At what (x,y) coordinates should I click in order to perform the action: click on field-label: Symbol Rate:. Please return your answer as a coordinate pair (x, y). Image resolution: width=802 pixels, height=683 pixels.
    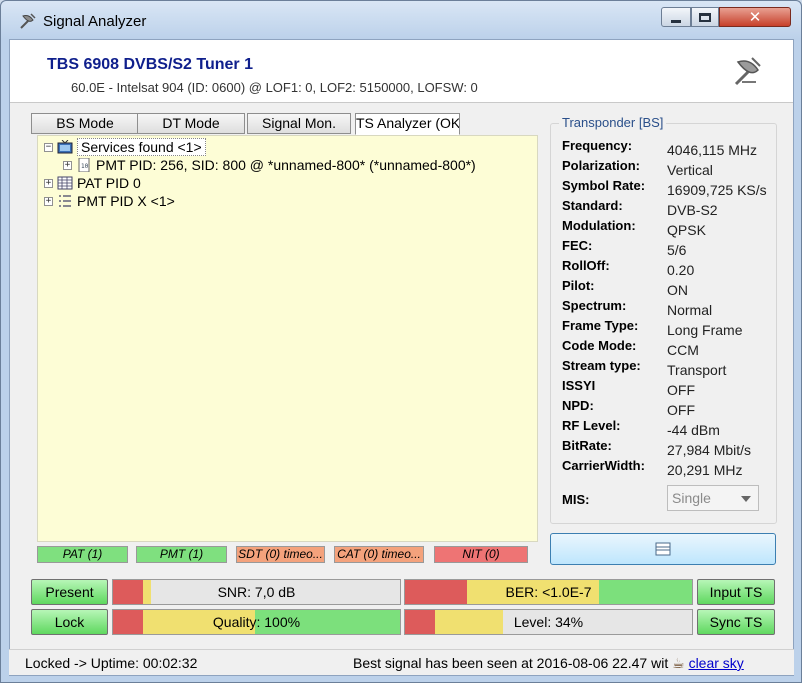
    Looking at the image, I should click on (604, 185).